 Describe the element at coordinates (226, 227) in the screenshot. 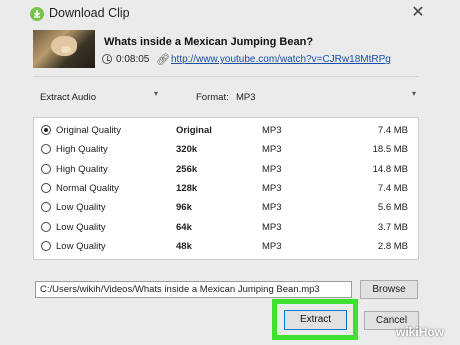

I see `quality-option-row: Low Quality 64k MP3 3.7 MB` at that location.